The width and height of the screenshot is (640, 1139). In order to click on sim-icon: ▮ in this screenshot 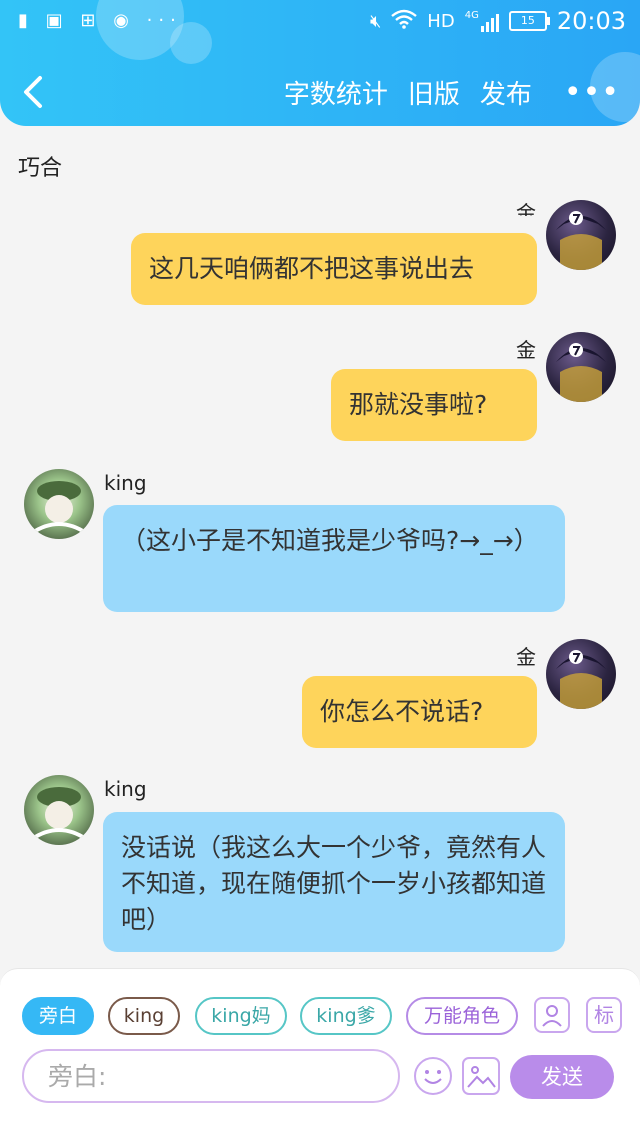, I will do `click(26, 20)`.